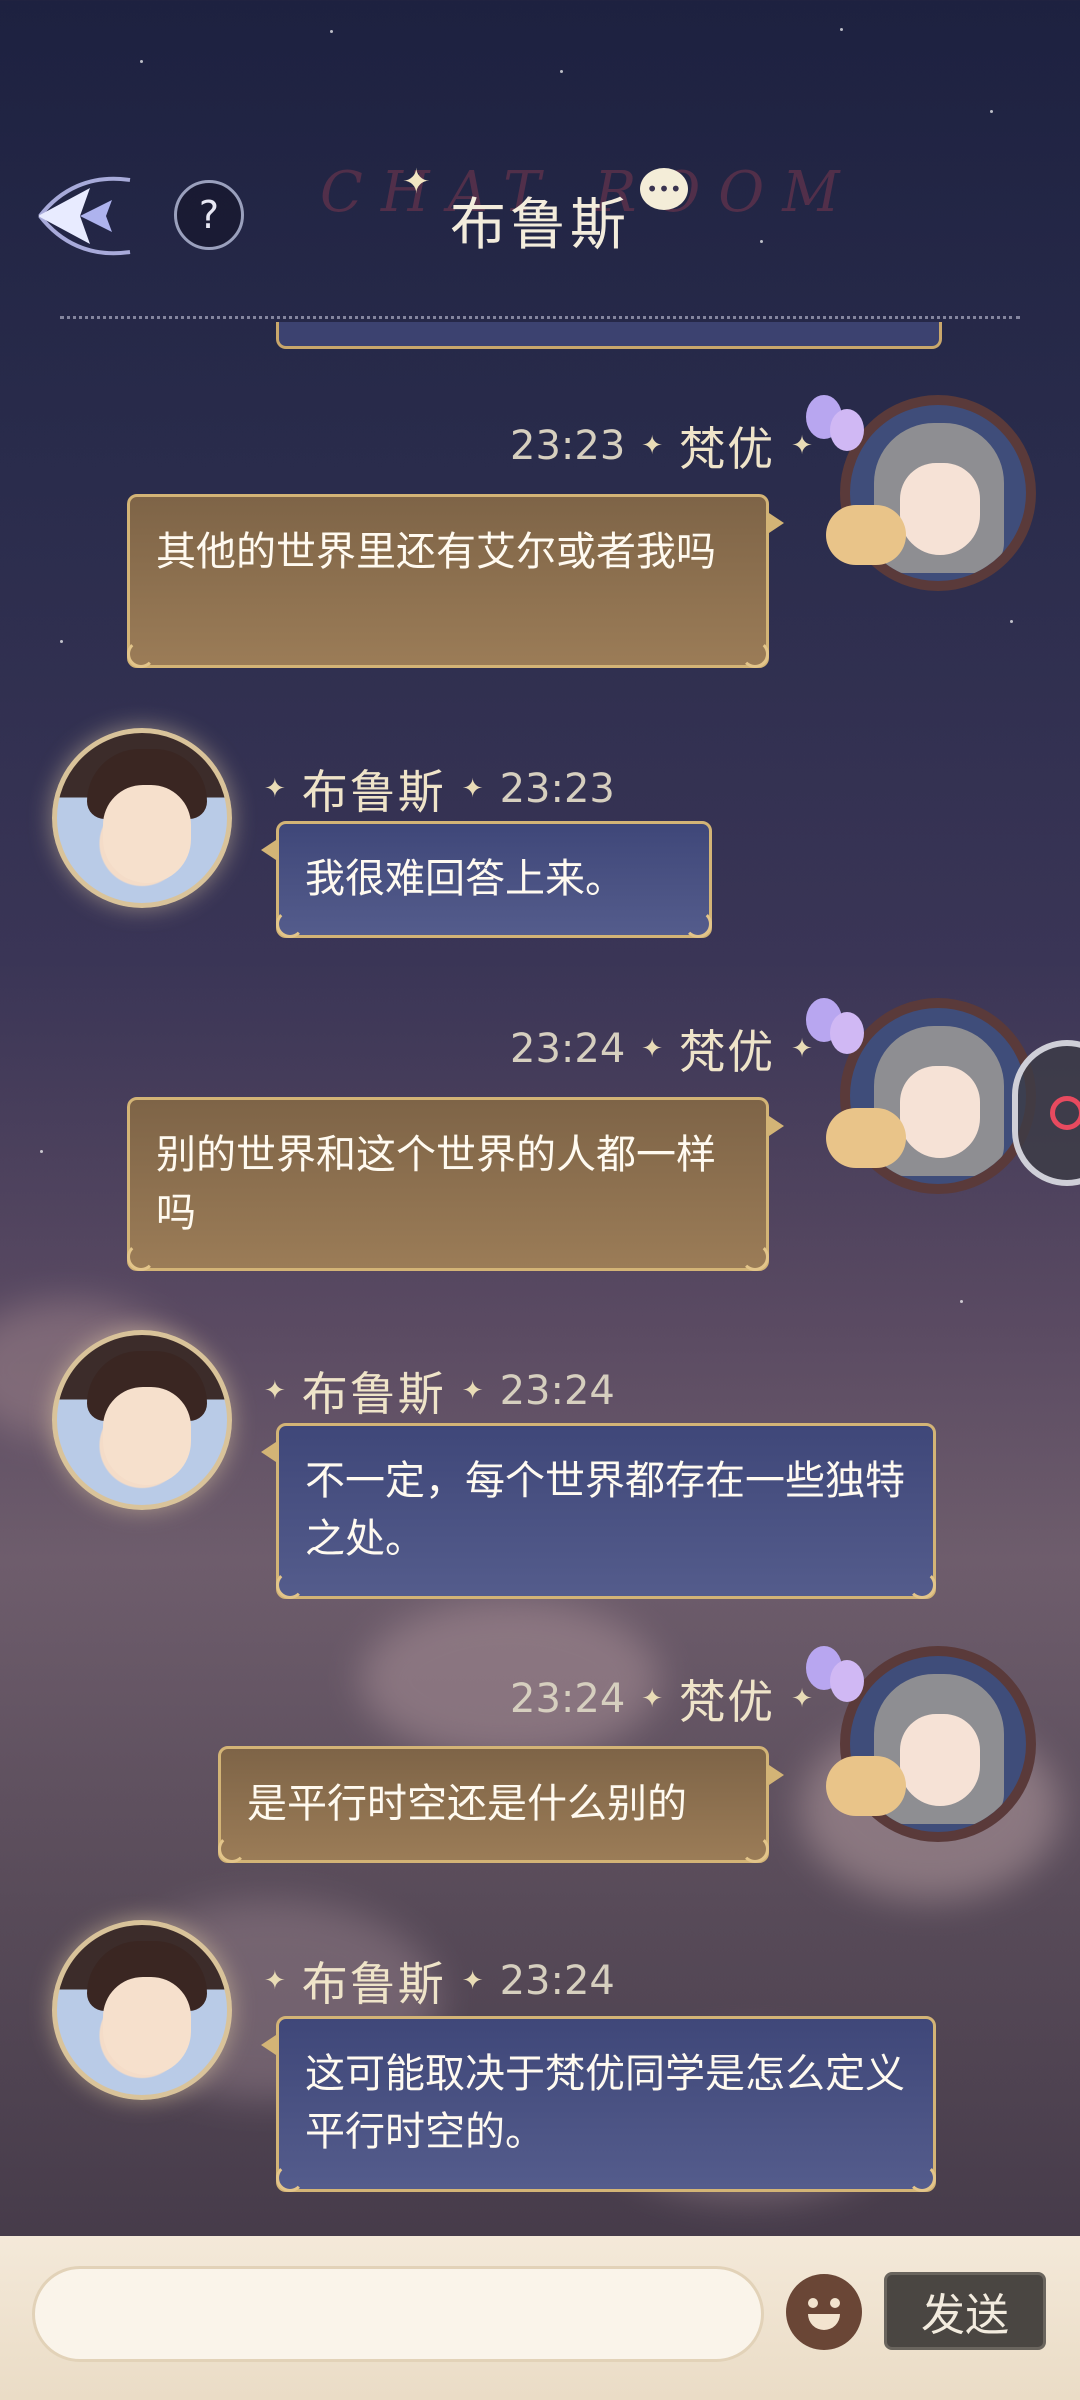 The image size is (1080, 2400). What do you see at coordinates (540, 225) in the screenshot?
I see `page-title: 布鲁斯` at bounding box center [540, 225].